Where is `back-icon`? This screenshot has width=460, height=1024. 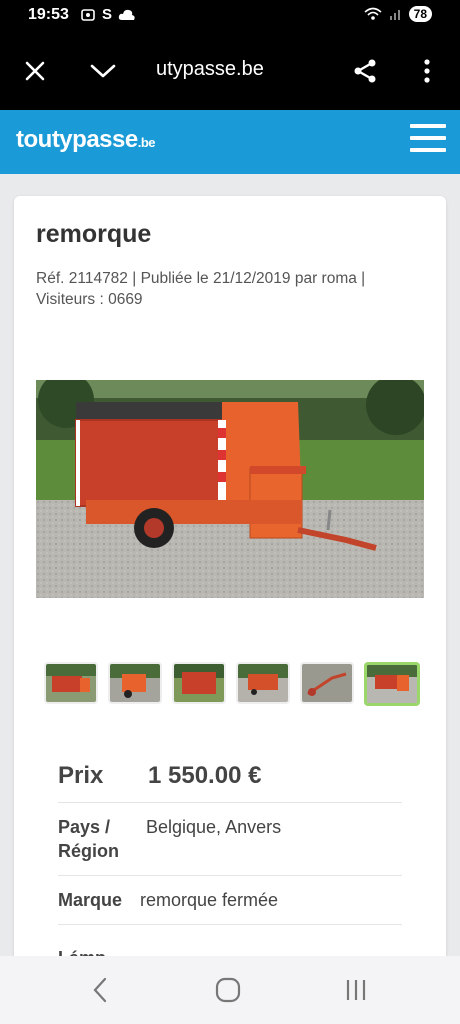
back-icon is located at coordinates (100, 990).